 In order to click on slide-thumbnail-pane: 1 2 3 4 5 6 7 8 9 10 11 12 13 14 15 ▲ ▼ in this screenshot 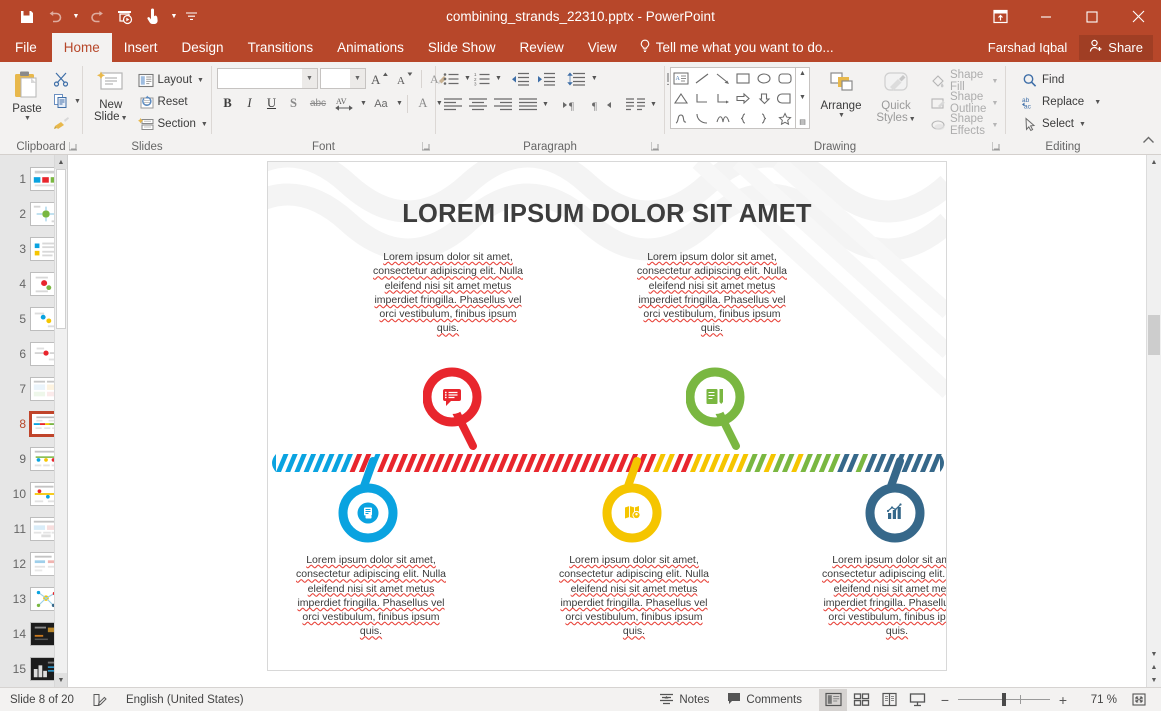, I will do `click(34, 421)`.